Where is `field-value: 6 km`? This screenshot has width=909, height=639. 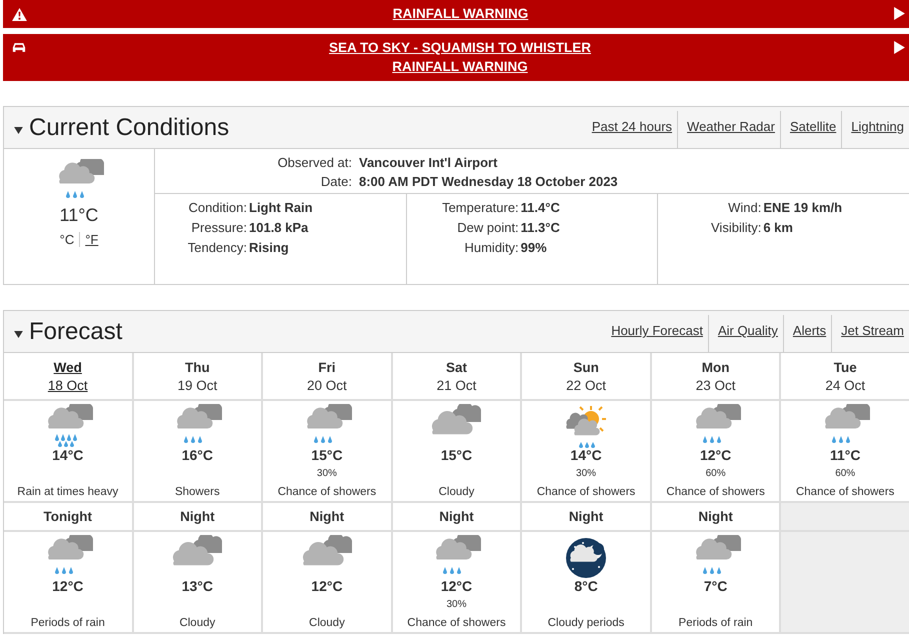
field-value: 6 km is located at coordinates (778, 227).